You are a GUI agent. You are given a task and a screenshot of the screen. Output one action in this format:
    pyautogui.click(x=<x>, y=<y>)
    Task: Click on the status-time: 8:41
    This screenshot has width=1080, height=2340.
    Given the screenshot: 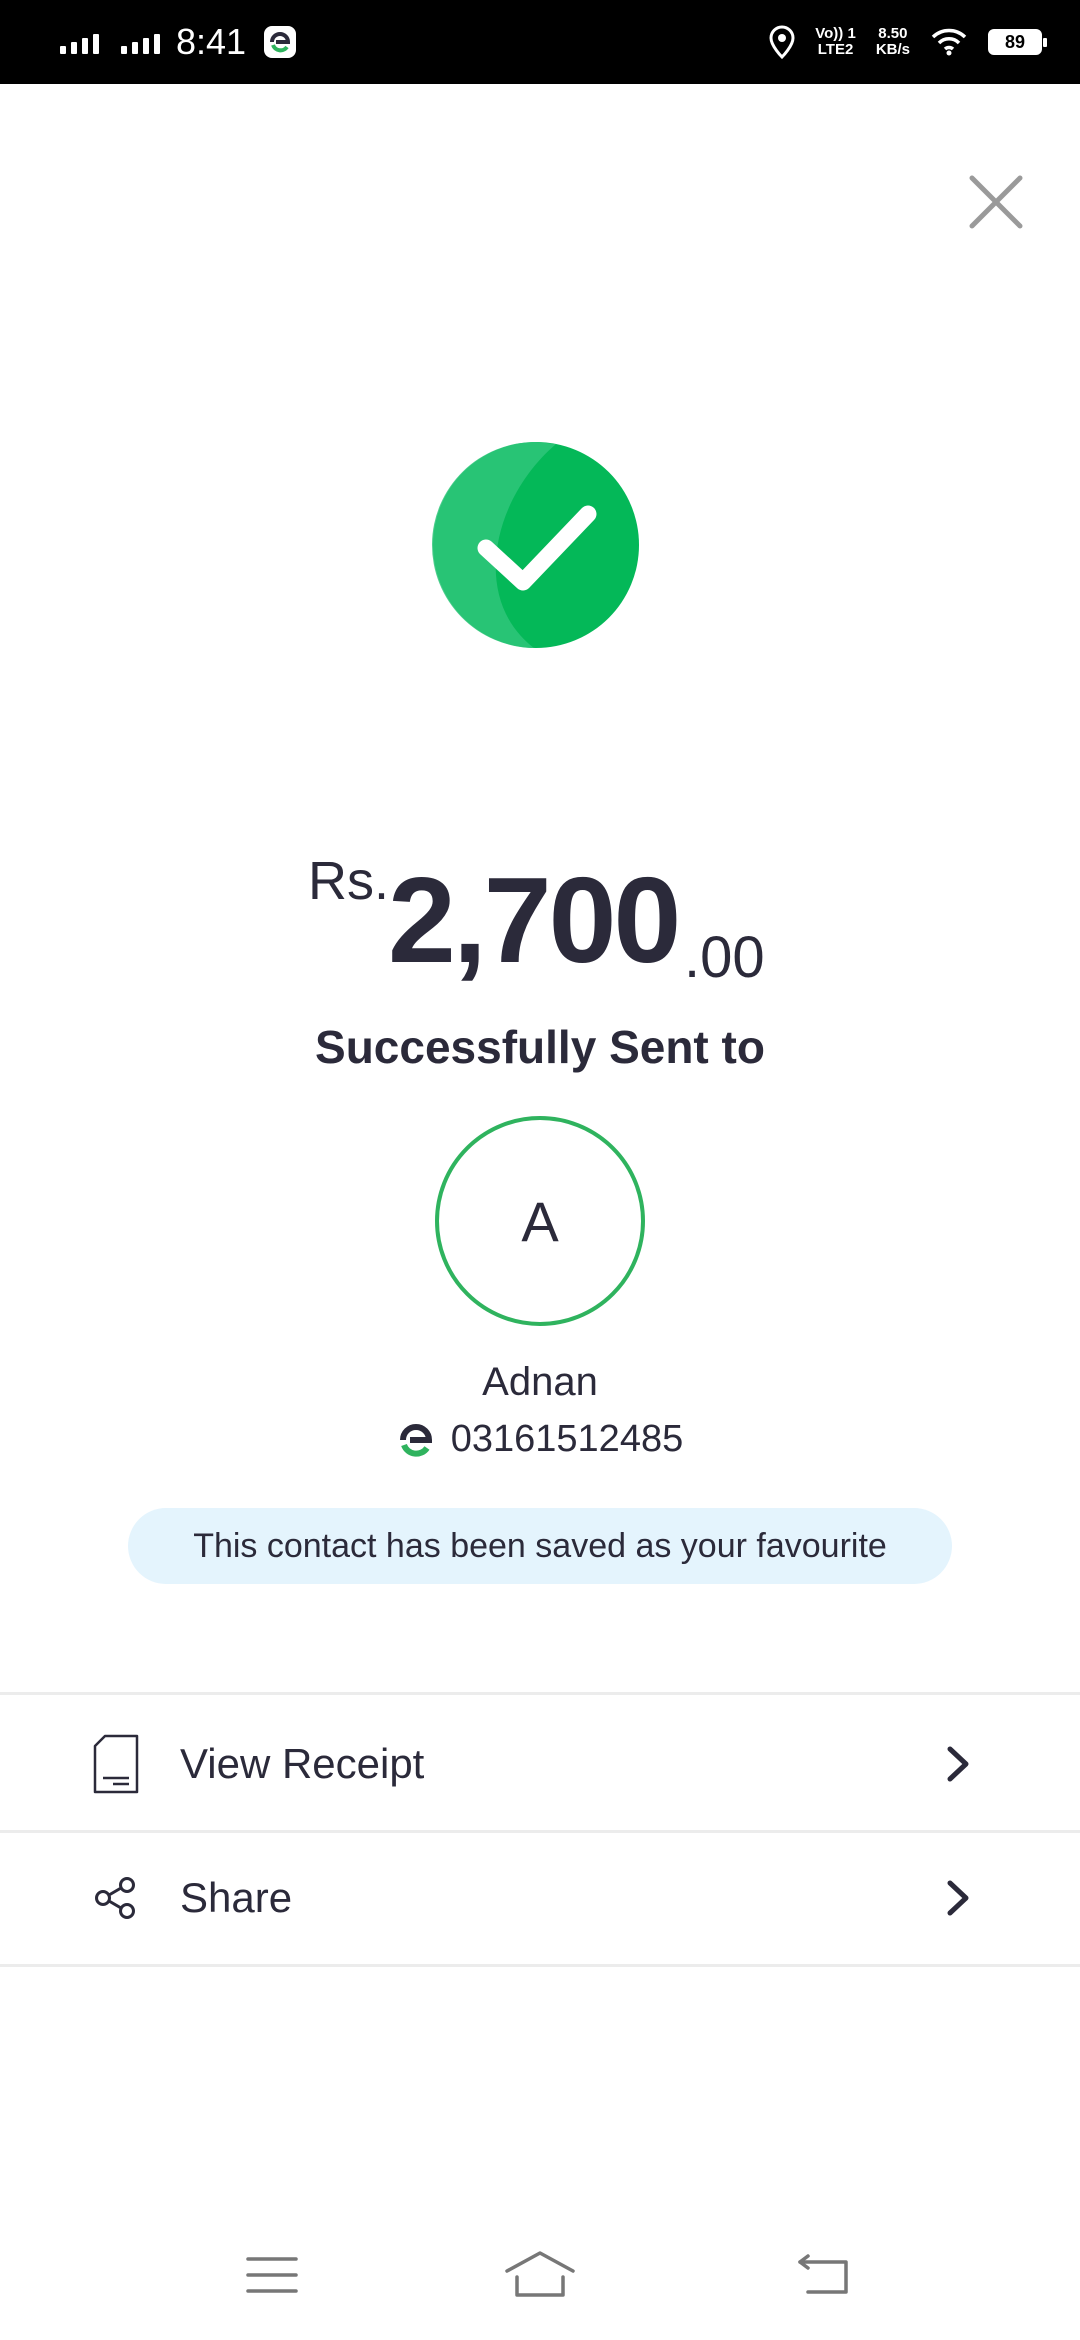 What is the action you would take?
    pyautogui.click(x=211, y=41)
    